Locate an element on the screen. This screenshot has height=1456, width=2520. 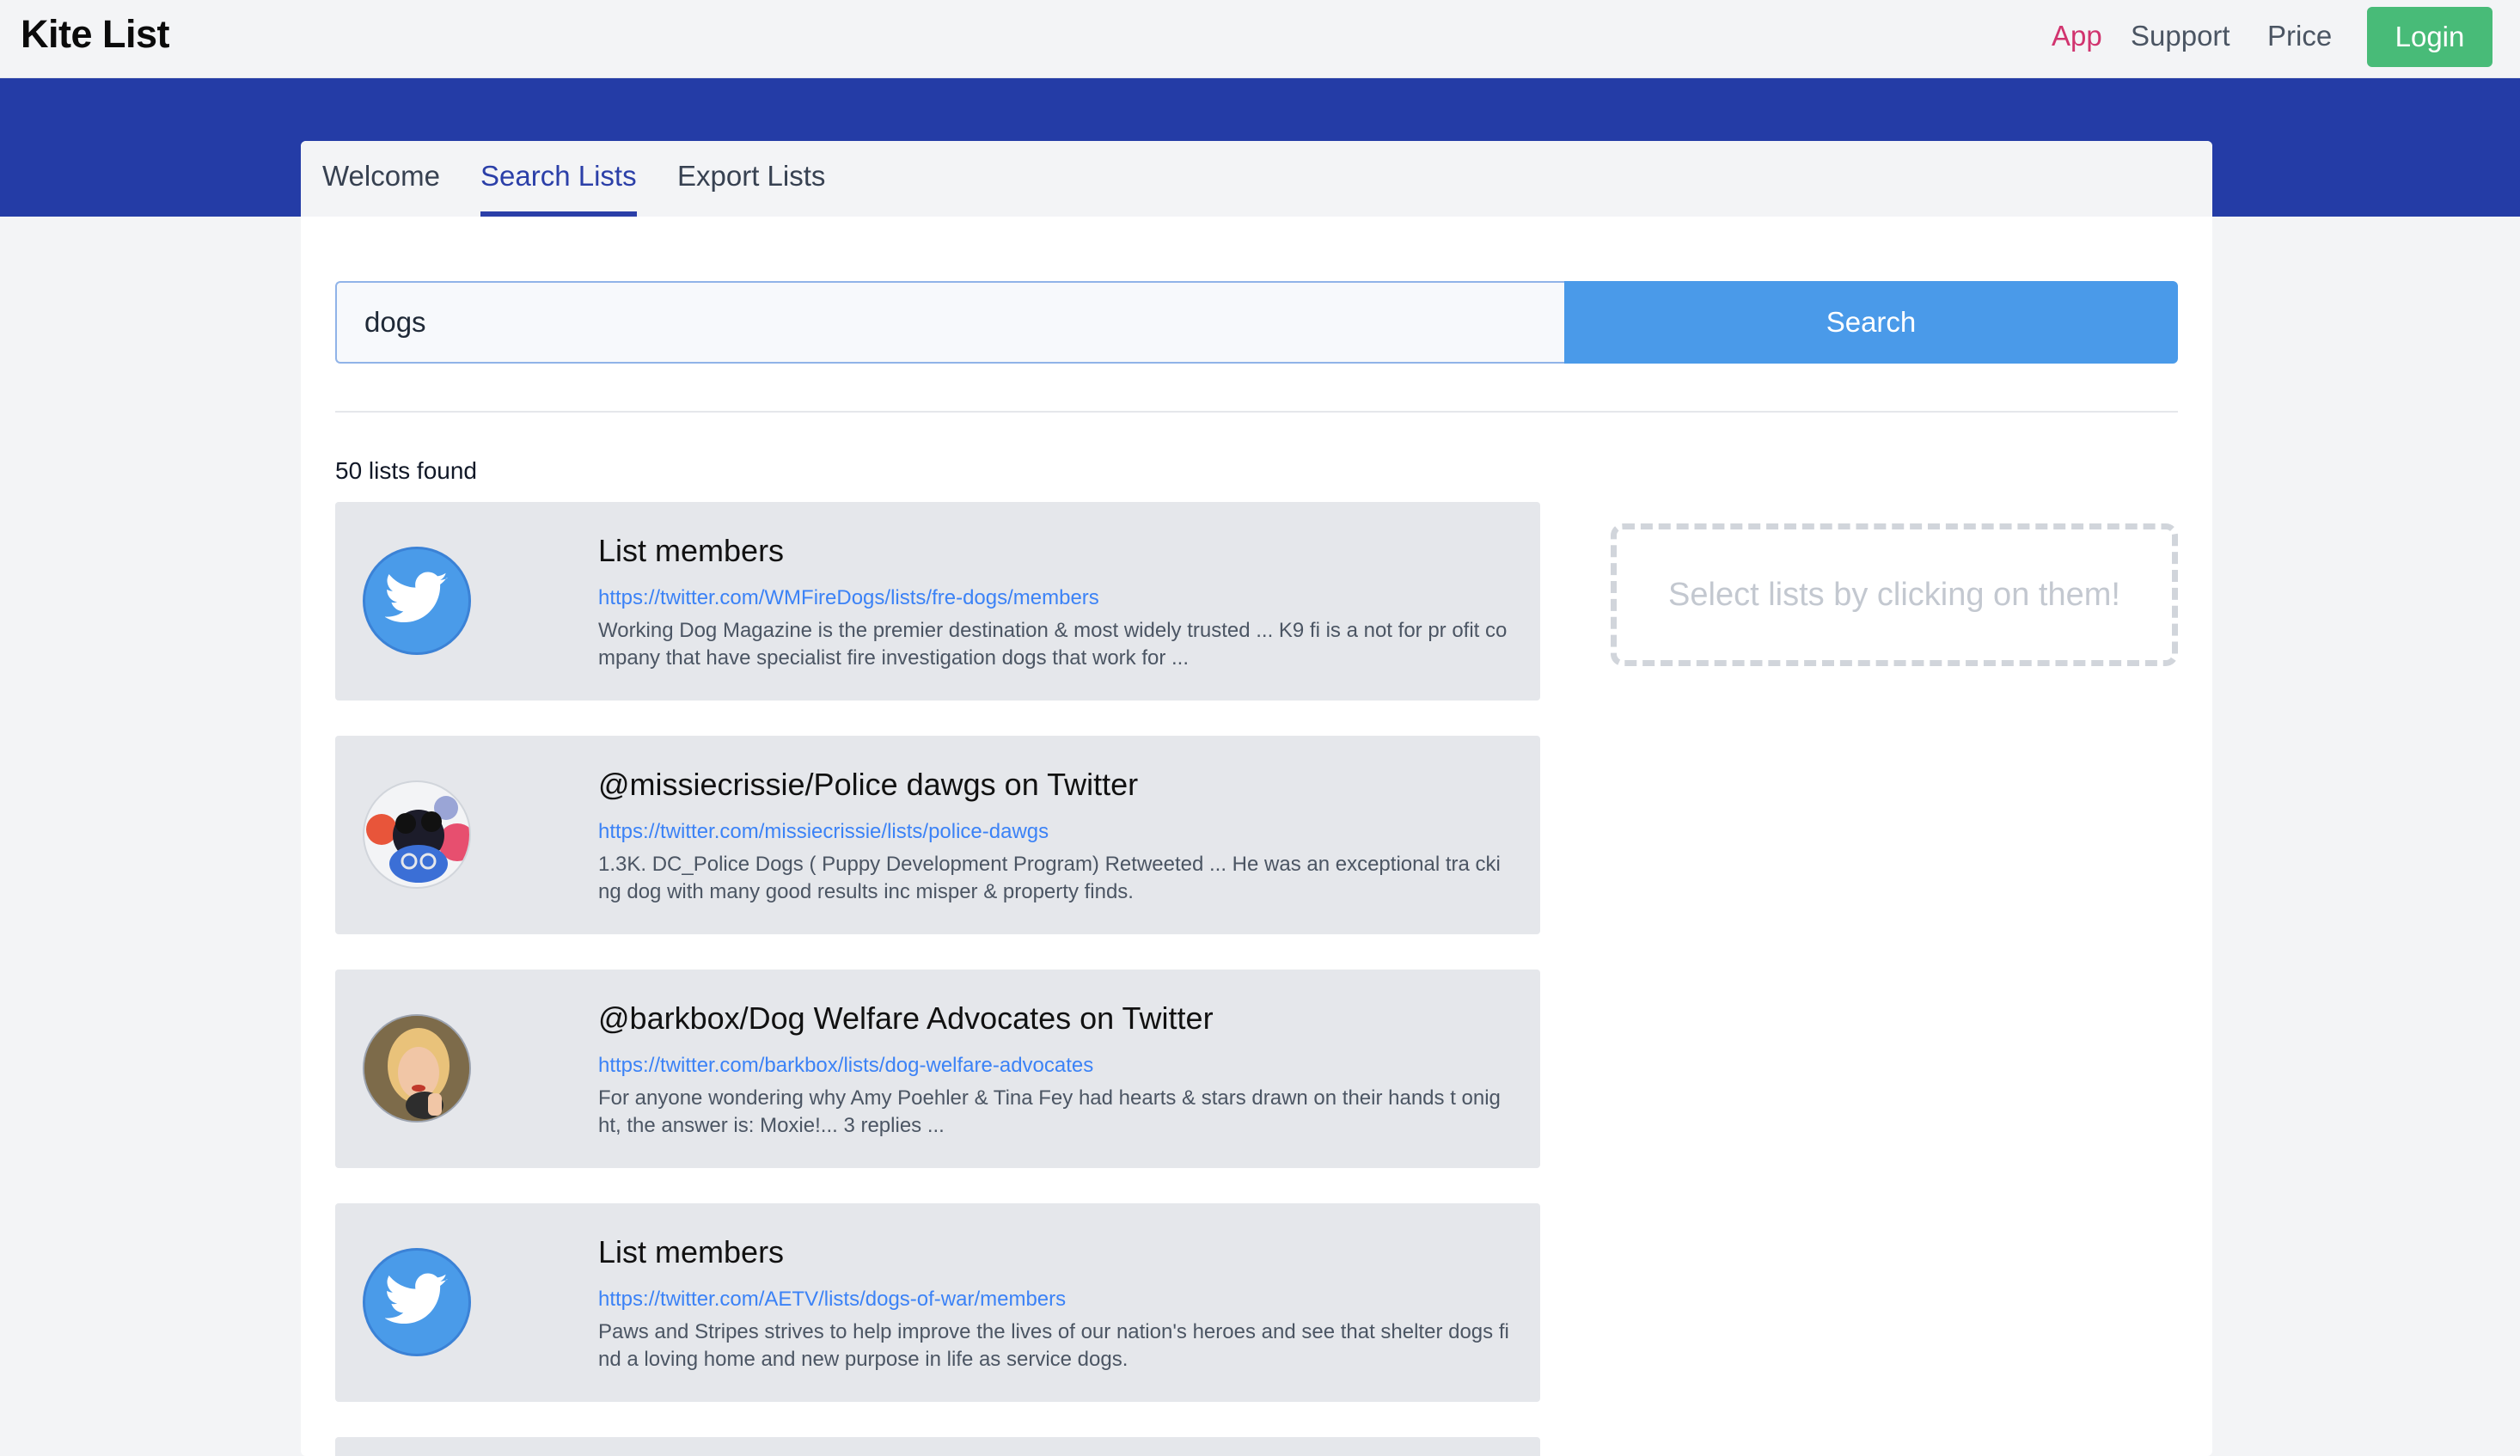
search-button: Search is located at coordinates (1871, 323).